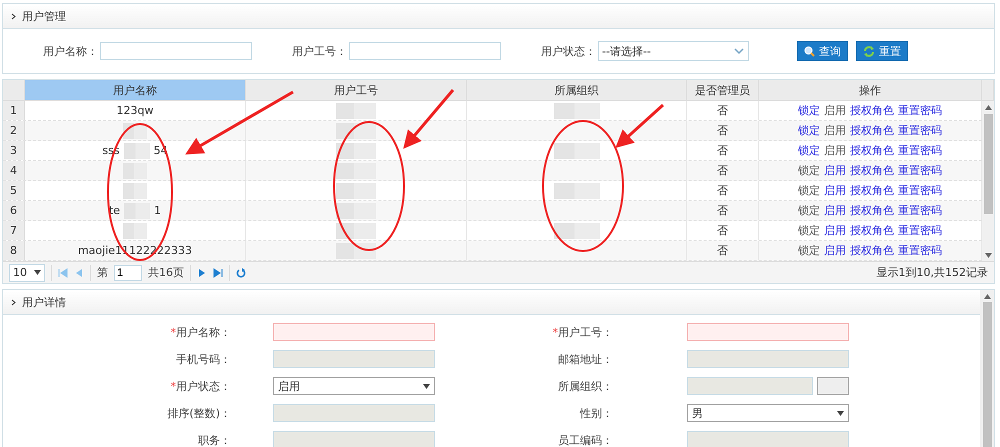  I want to click on form-label: 邮箱地址：, so click(585, 359).